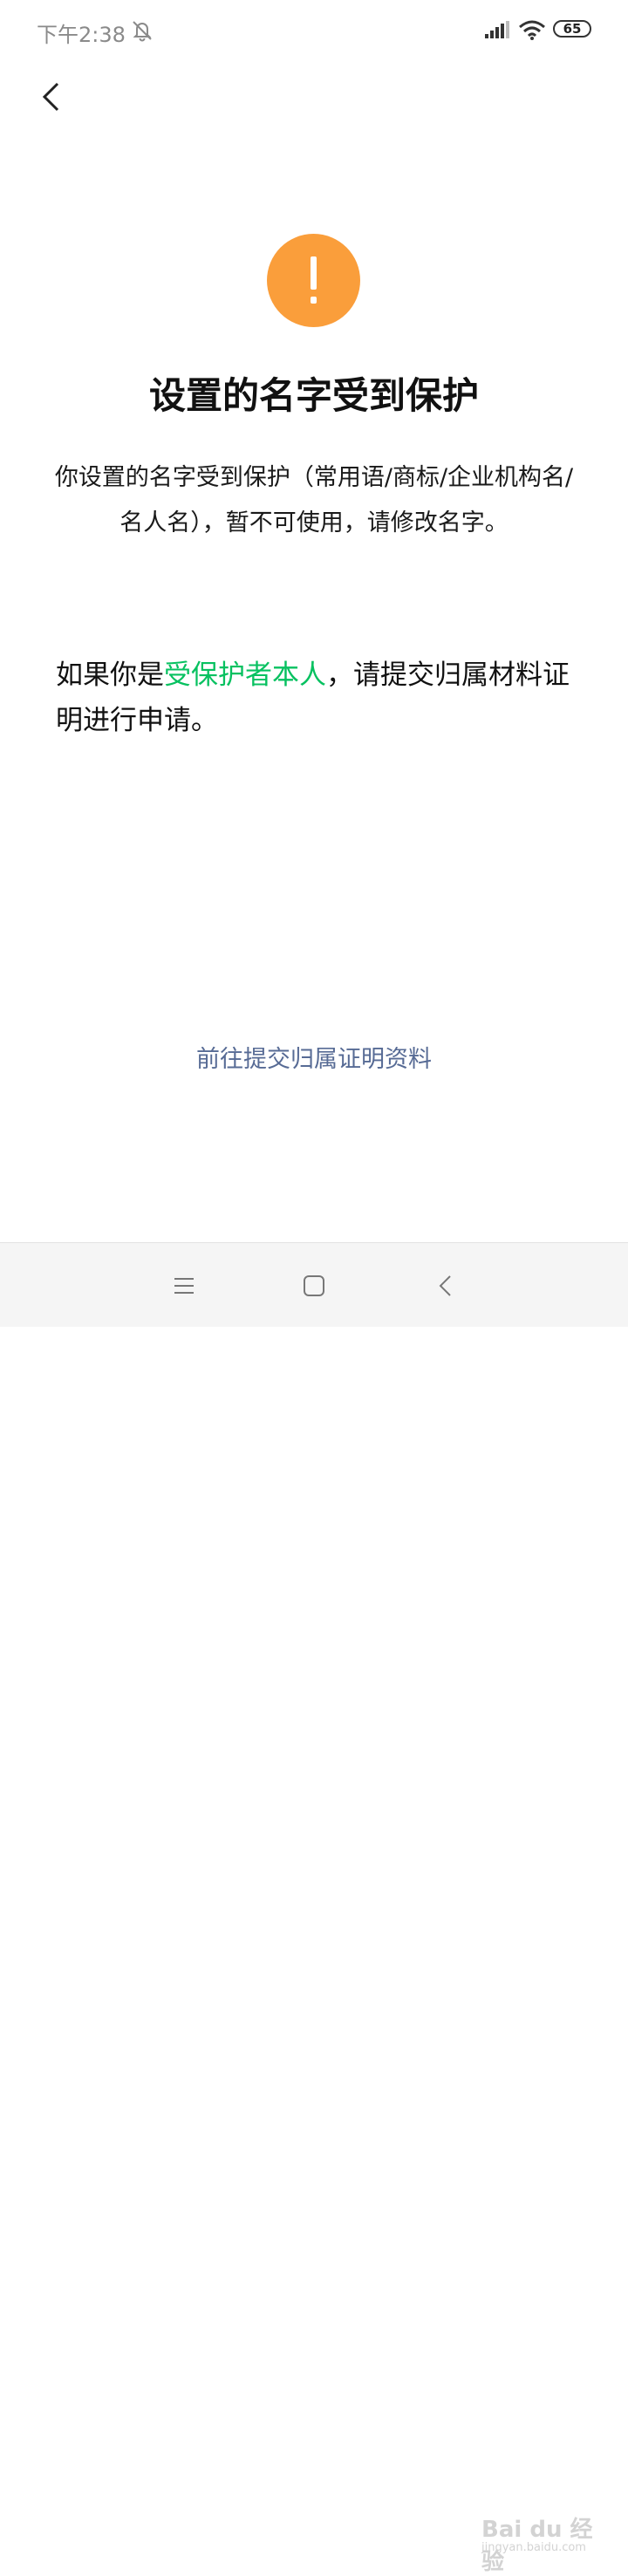 Image resolution: width=628 pixels, height=2576 pixels. Describe the element at coordinates (542, 2539) in the screenshot. I see `baidu-watermark: Bai du 经验 jingyan.baidu.com` at that location.